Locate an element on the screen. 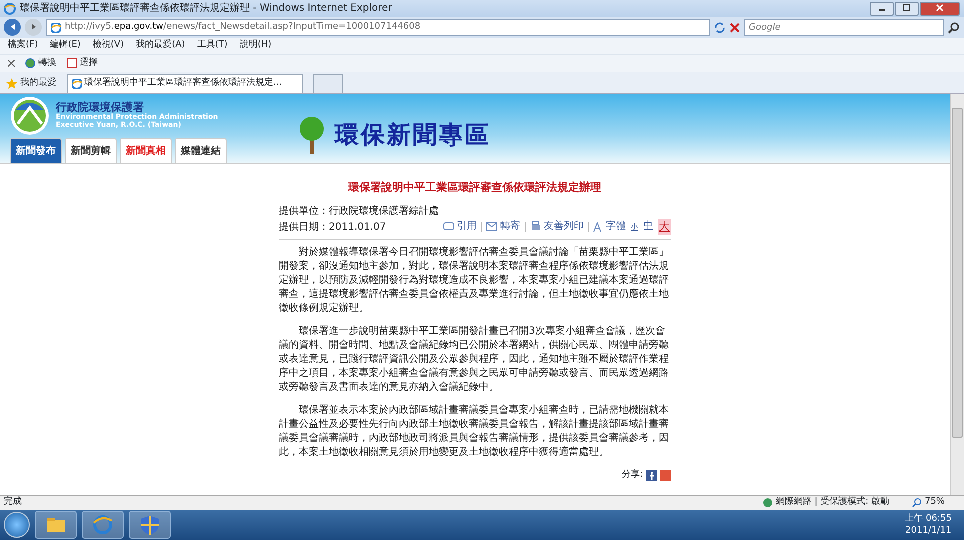 The image size is (964, 540). menu-item: 我的最愛(A) is located at coordinates (161, 46).